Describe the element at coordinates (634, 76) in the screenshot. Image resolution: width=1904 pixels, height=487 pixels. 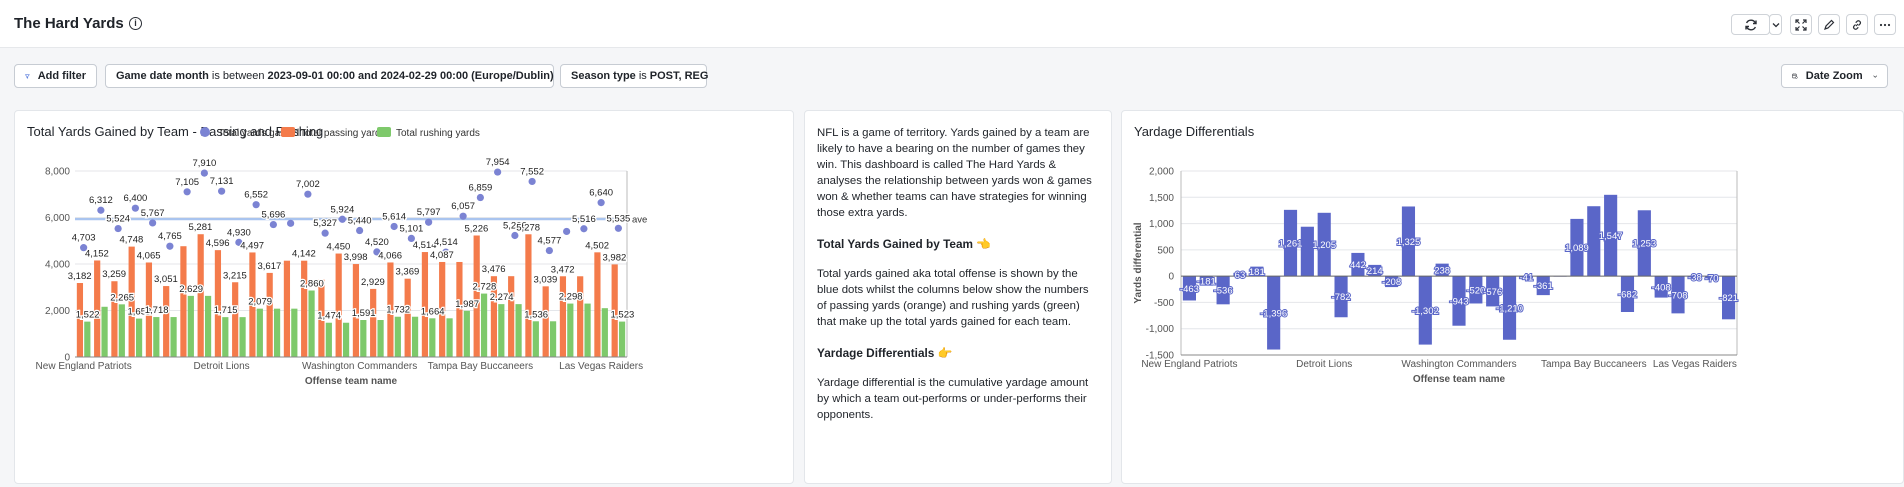
I see `season-filter-chip: Season type is POST, REG` at that location.